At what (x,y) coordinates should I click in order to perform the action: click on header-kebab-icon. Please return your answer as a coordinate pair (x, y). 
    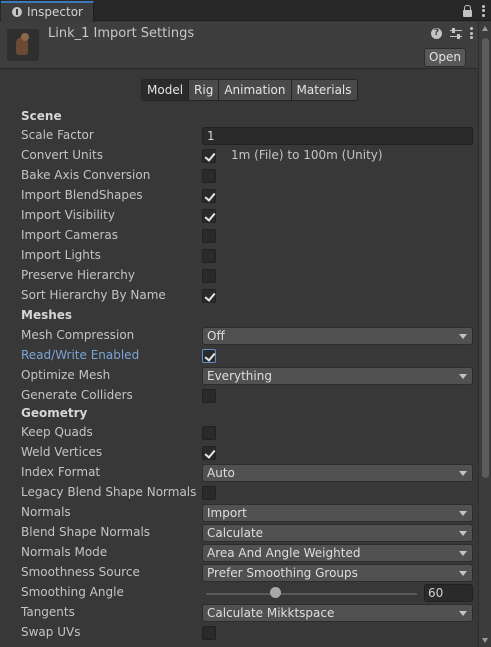
    Looking at the image, I should click on (471, 33).